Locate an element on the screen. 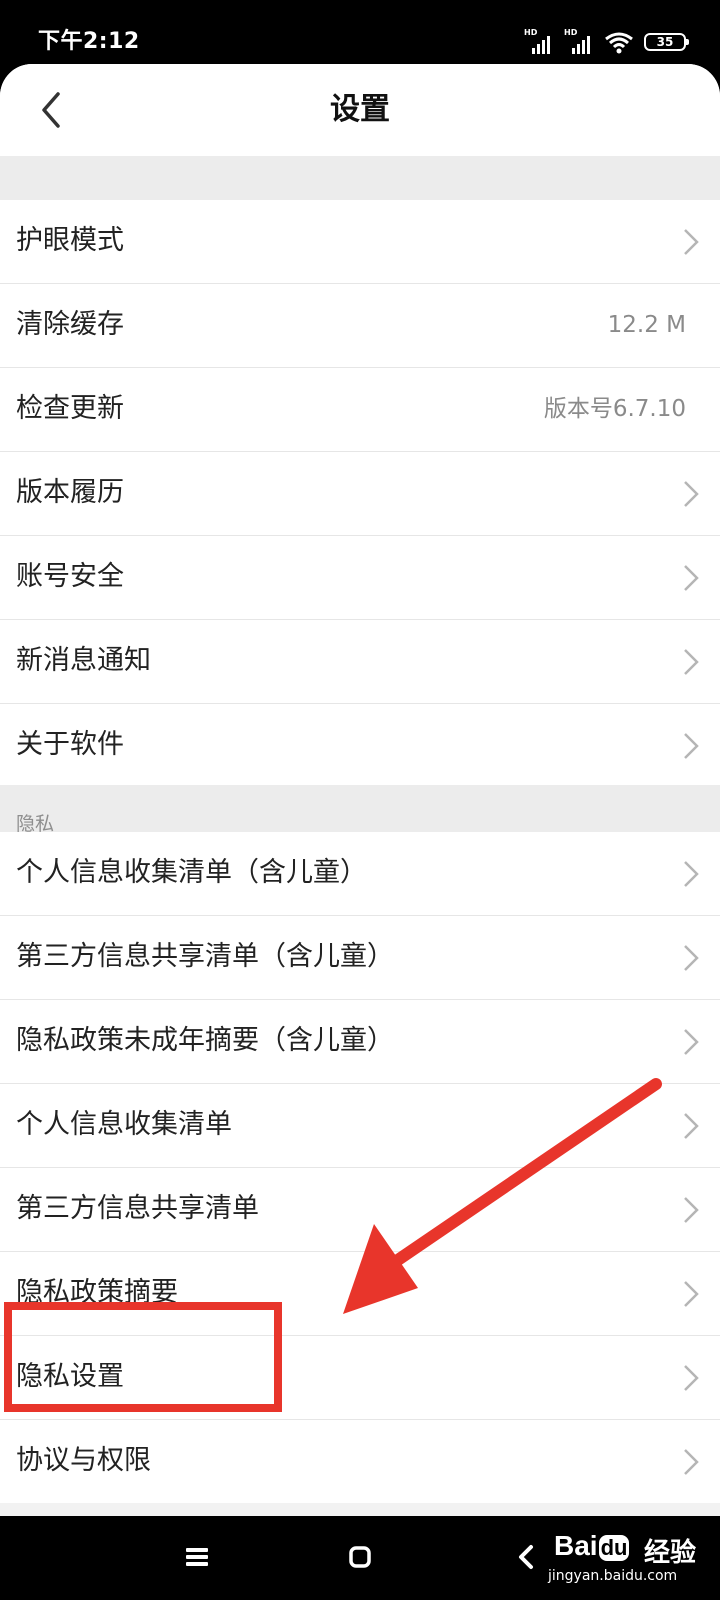 The image size is (720, 1600). privacy-item-label: 第三方信息共享清单（含儿童） is located at coordinates (205, 956).